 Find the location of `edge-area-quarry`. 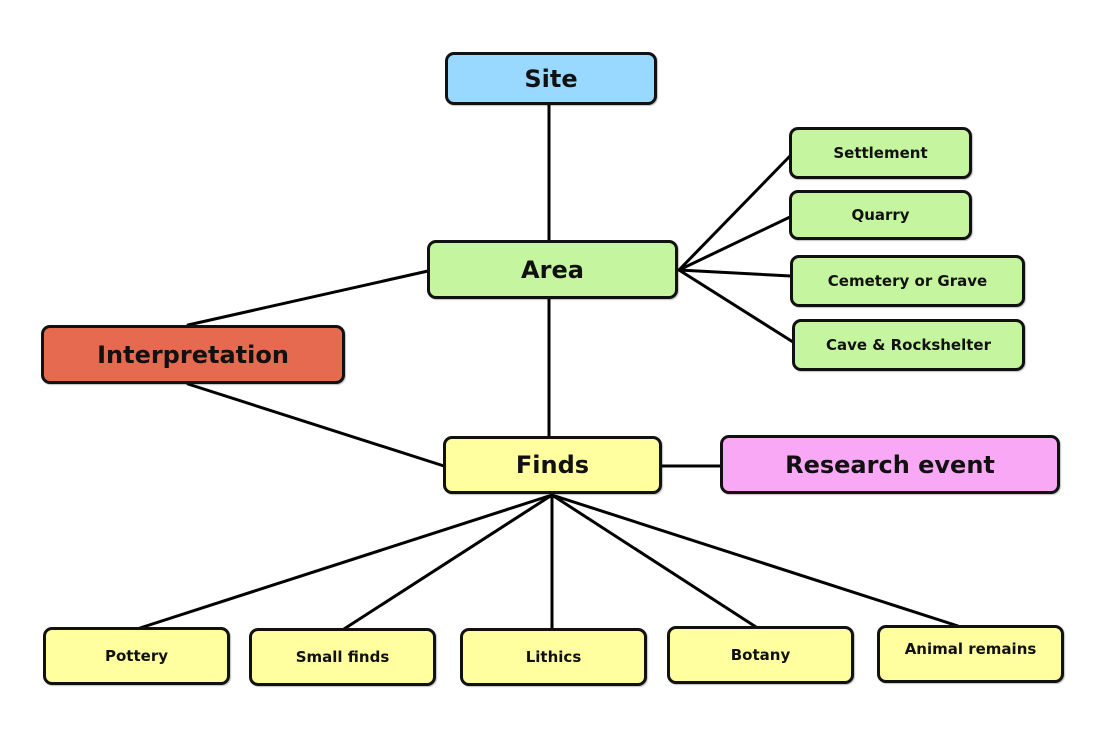

edge-area-quarry is located at coordinates (734, 243).